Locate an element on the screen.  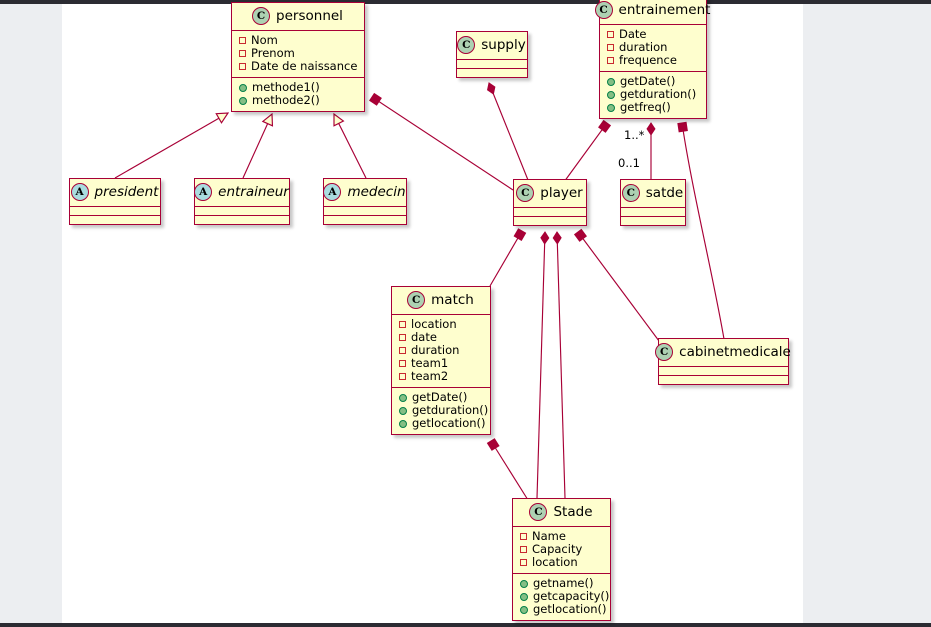
page-gutter-left is located at coordinates (31, 313).